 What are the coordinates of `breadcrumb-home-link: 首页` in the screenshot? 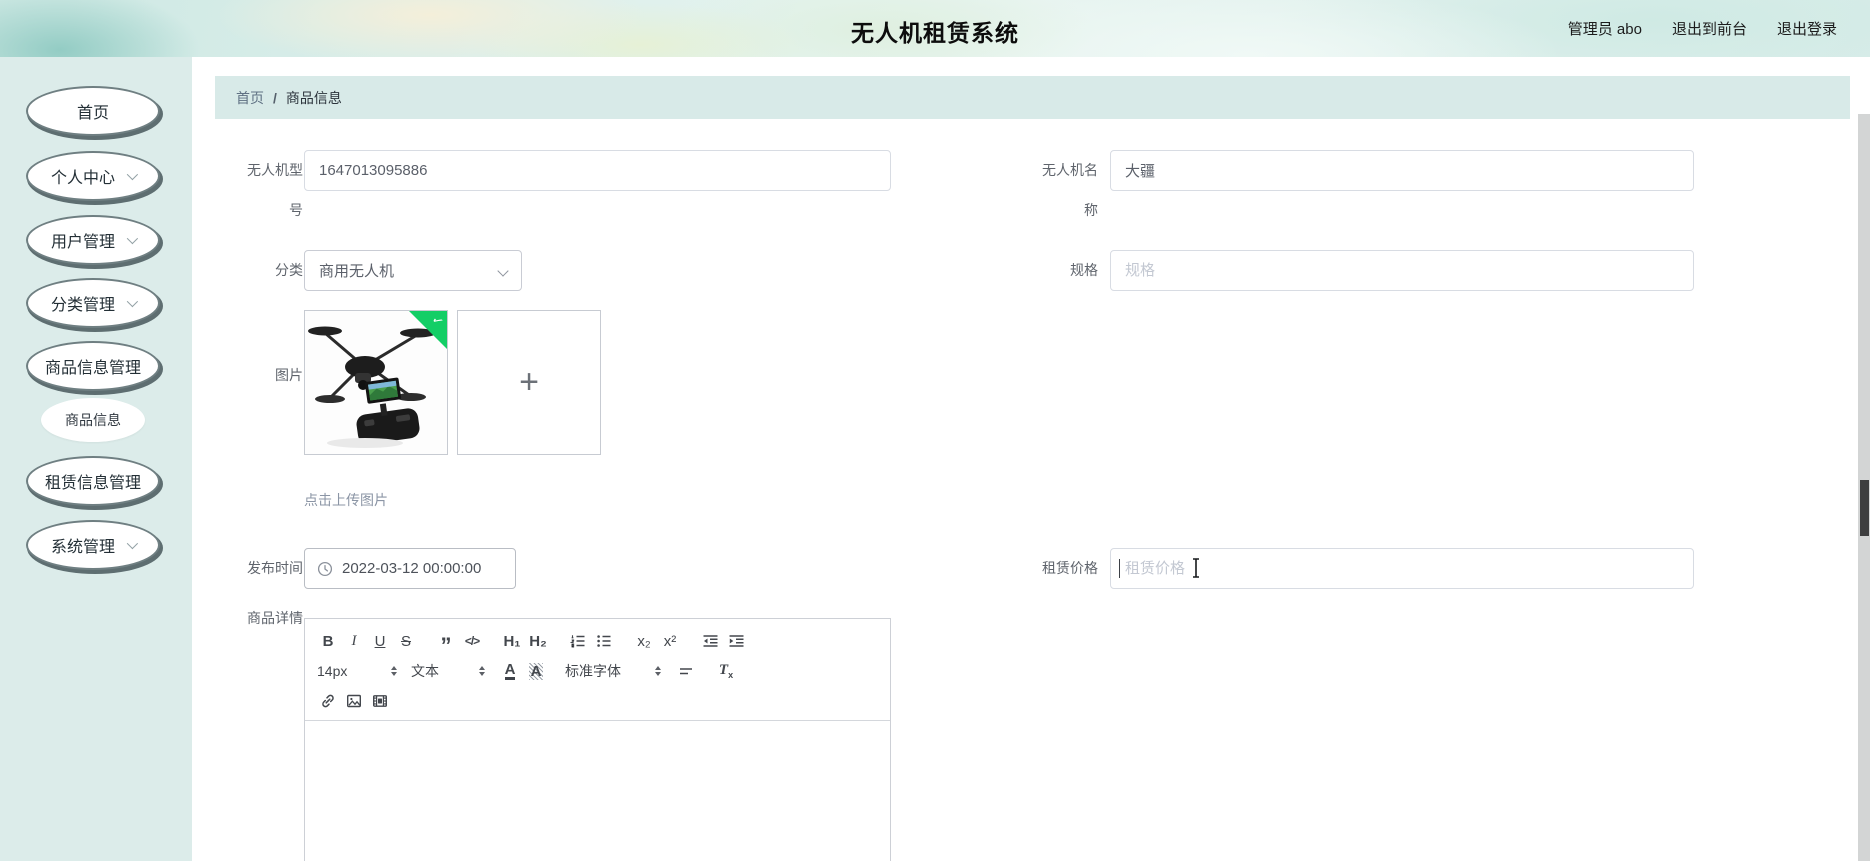 It's located at (250, 98).